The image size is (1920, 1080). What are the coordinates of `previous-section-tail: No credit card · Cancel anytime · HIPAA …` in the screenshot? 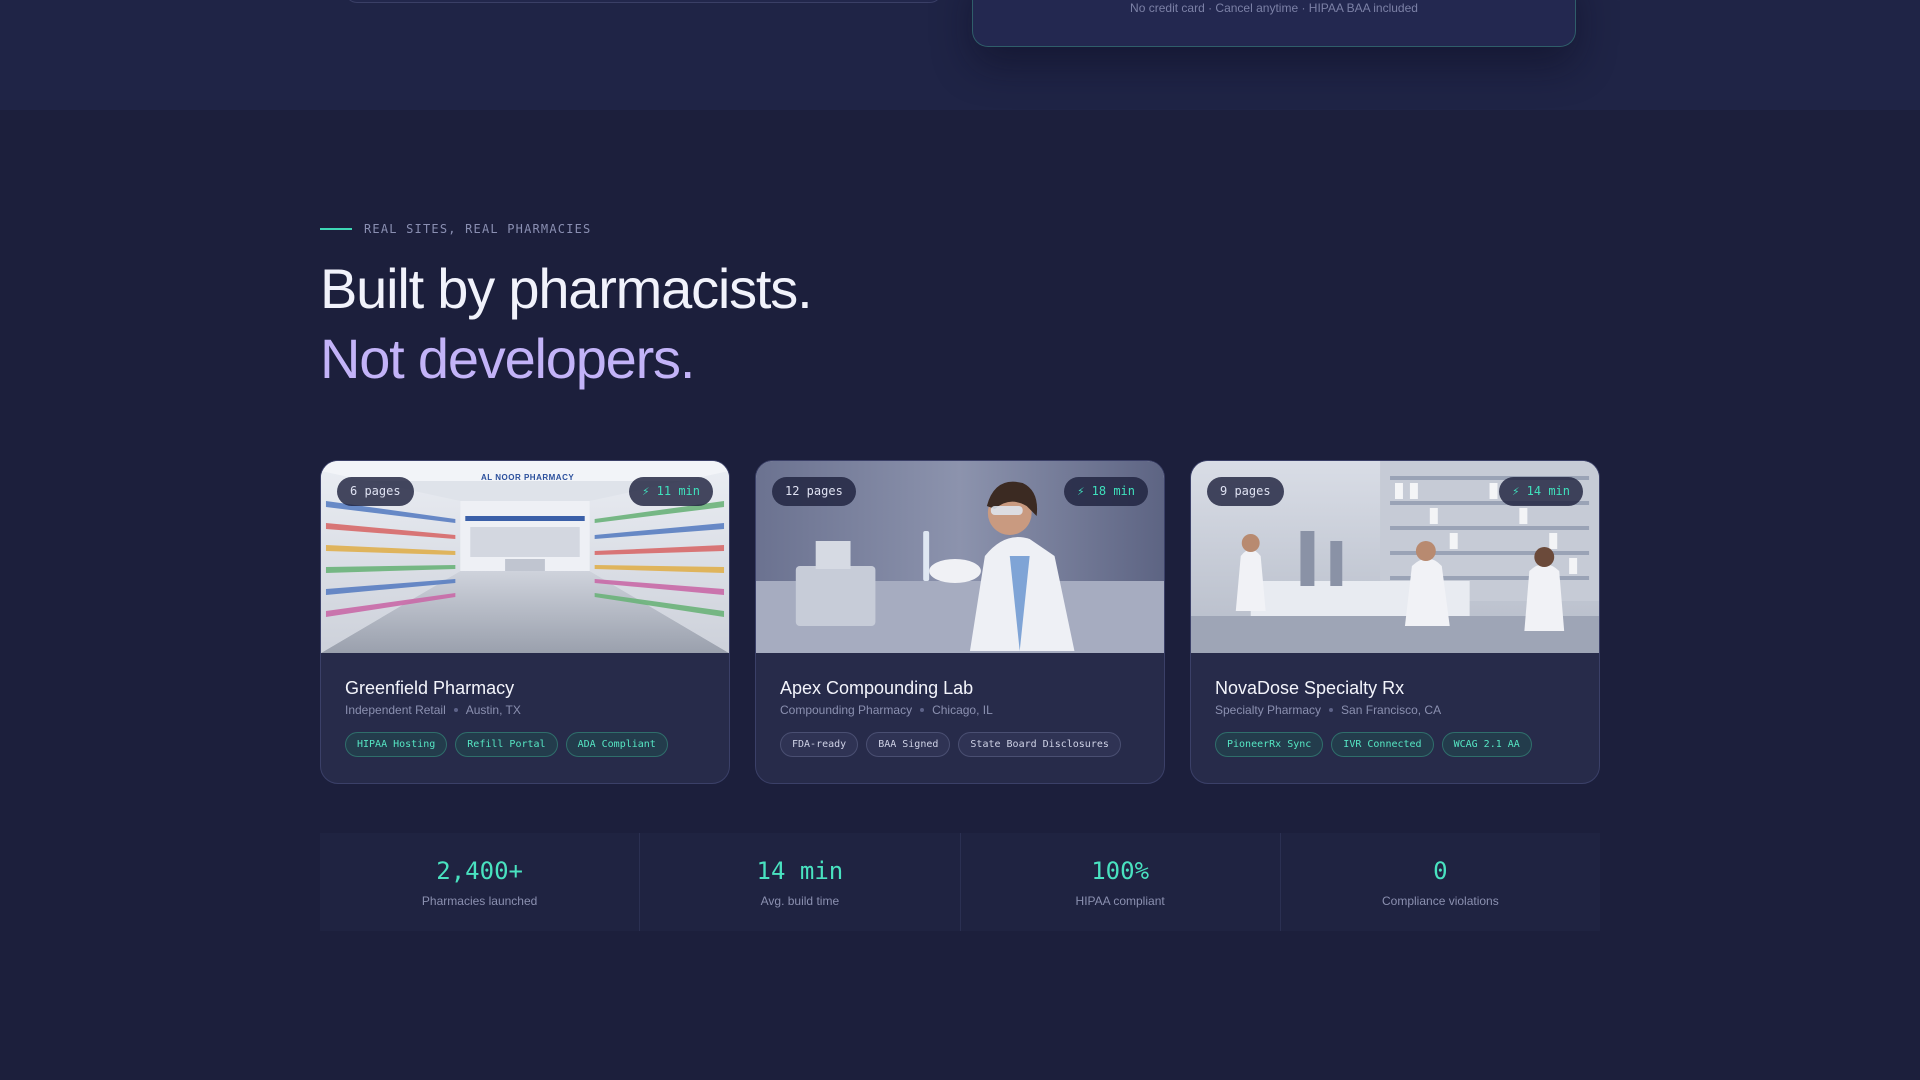 It's located at (960, 55).